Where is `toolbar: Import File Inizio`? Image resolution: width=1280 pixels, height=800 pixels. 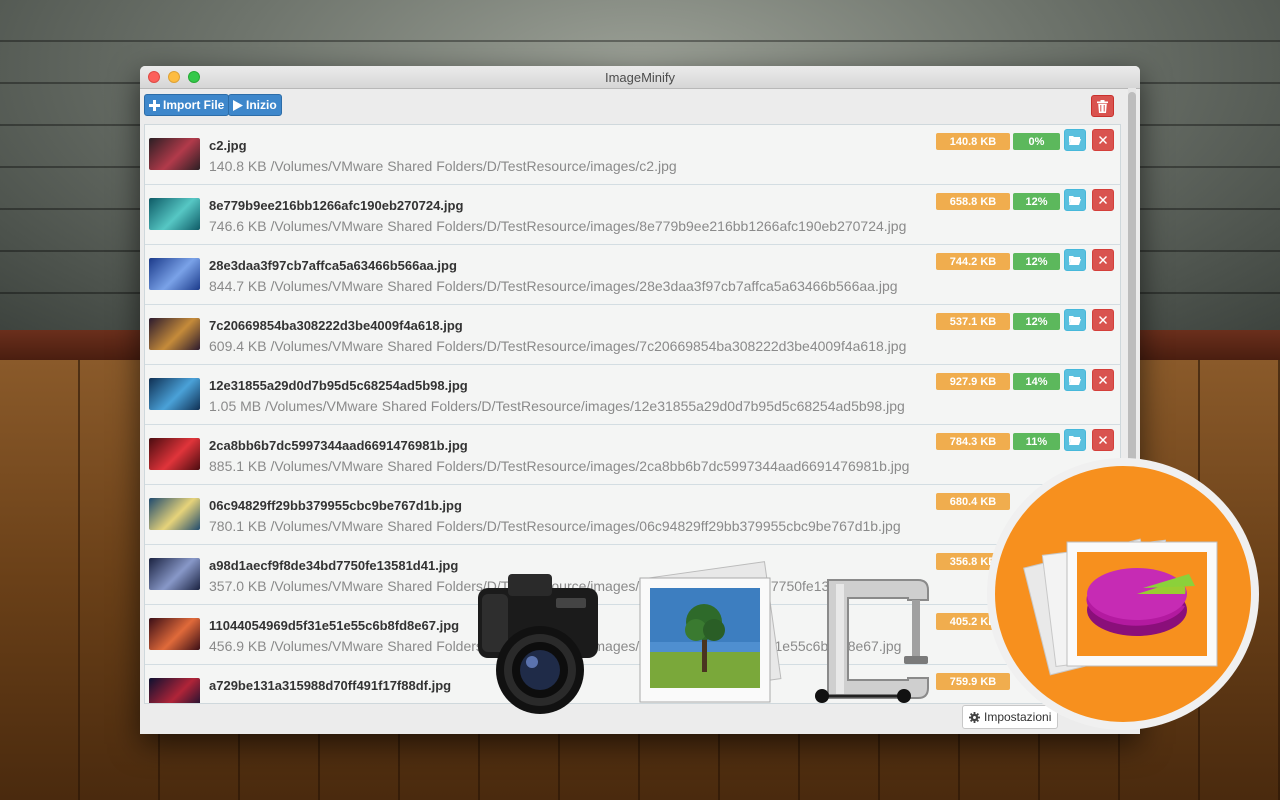
toolbar: Import File Inizio is located at coordinates (640, 106).